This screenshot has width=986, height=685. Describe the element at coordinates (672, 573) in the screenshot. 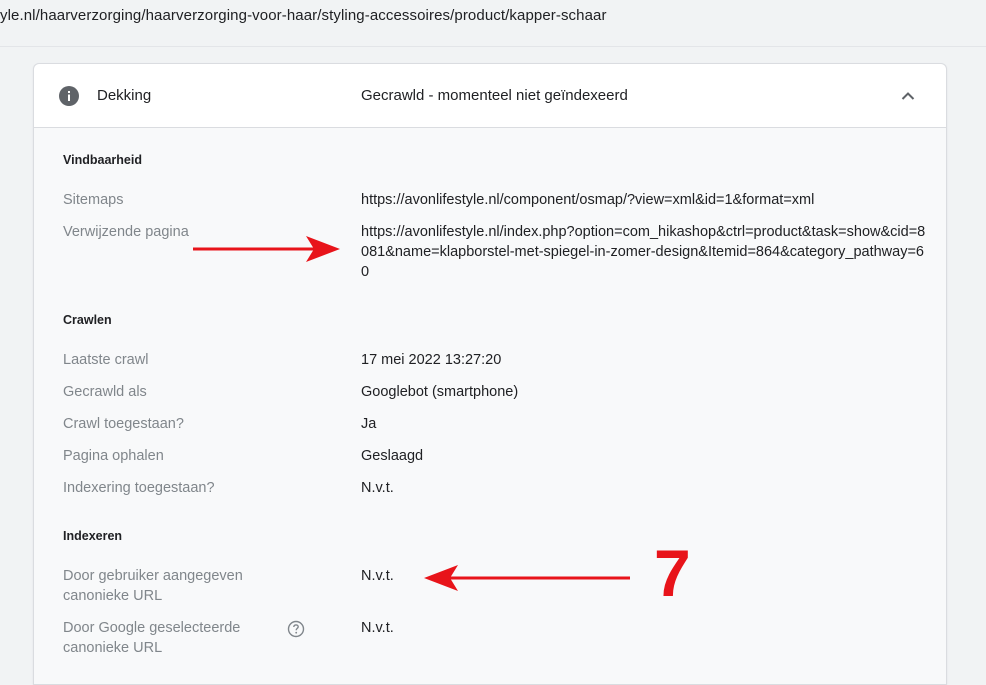

I see `annotation-number-7: 7` at that location.